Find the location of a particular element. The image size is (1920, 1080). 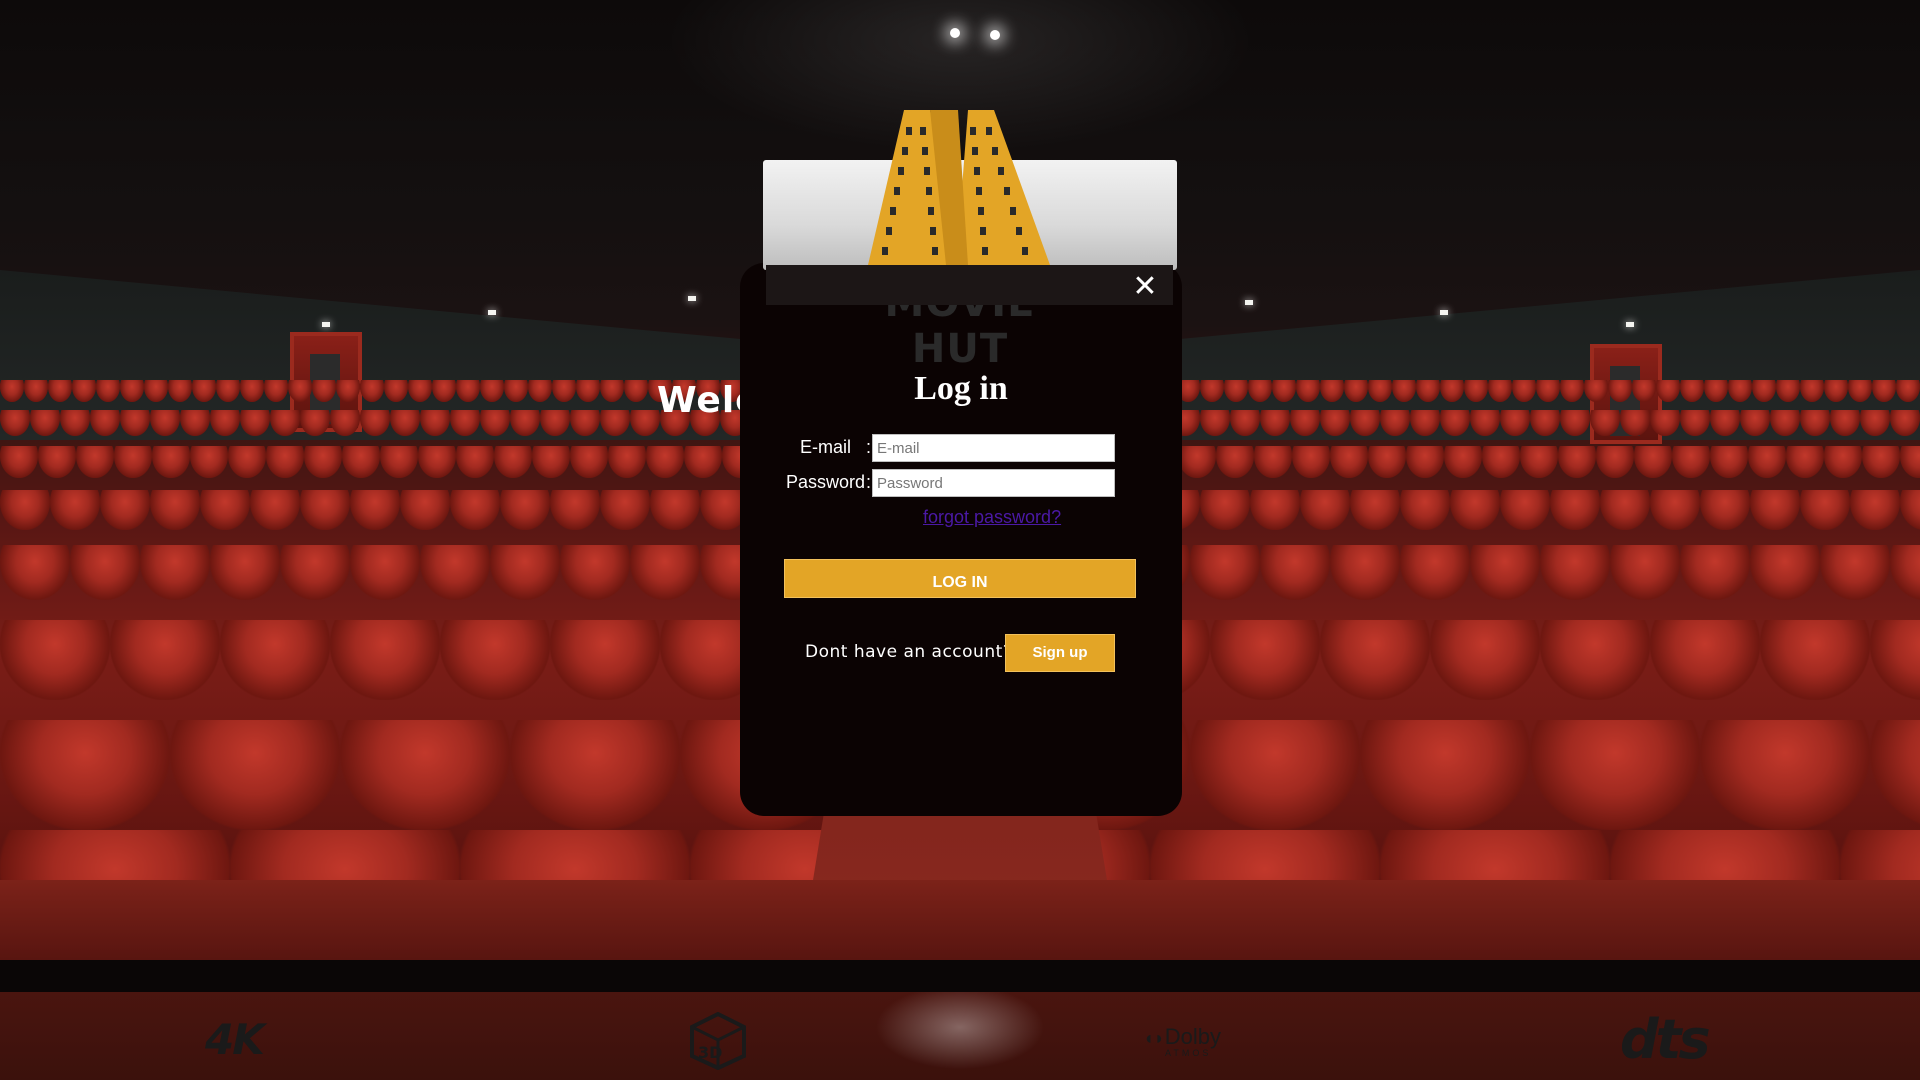

signup-button: Sign up is located at coordinates (1060, 653).